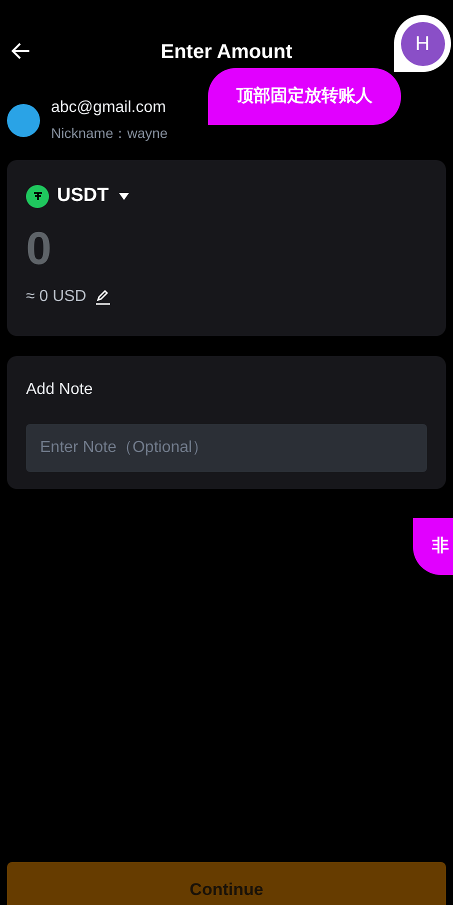 This screenshot has height=905, width=453. Describe the element at coordinates (109, 108) in the screenshot. I see `recipient-email: abc@gmail.com` at that location.